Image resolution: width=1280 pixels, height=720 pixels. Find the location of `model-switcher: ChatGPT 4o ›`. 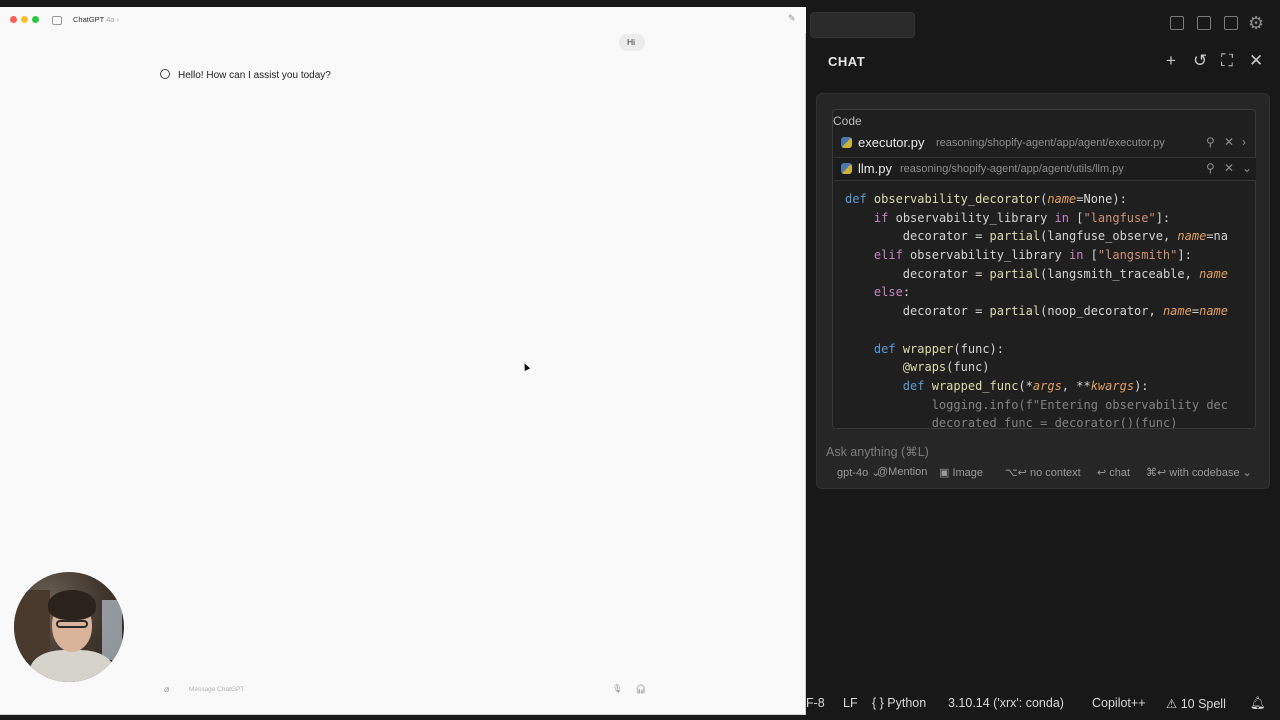

model-switcher: ChatGPT 4o › is located at coordinates (96, 19).